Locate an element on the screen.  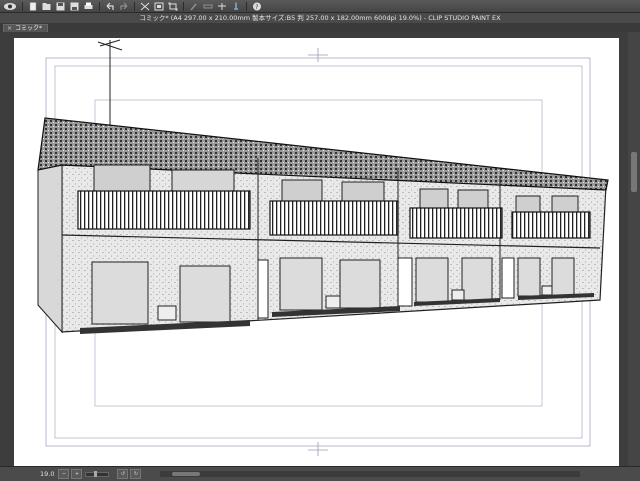
zoom-out-button: − is located at coordinates (64, 474).